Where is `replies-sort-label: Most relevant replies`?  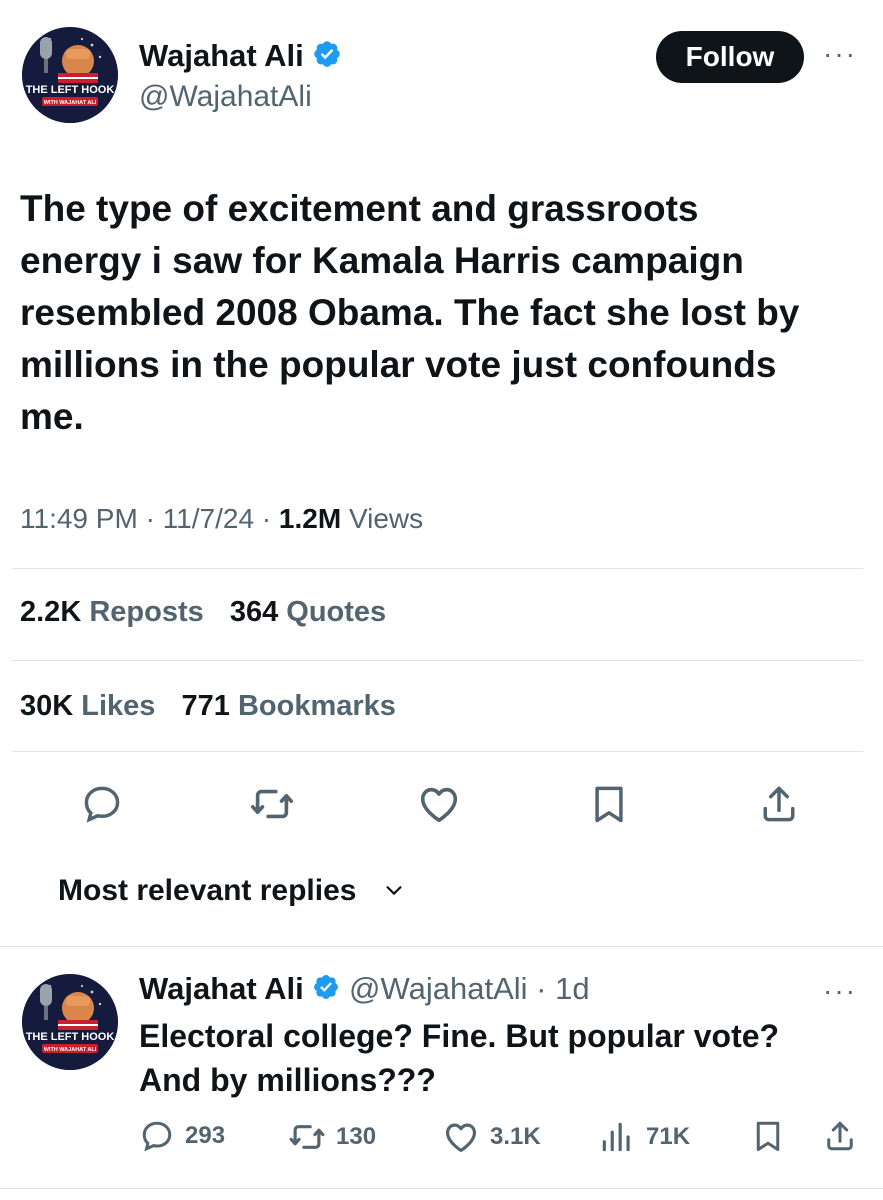
replies-sort-label: Most relevant replies is located at coordinates (207, 890).